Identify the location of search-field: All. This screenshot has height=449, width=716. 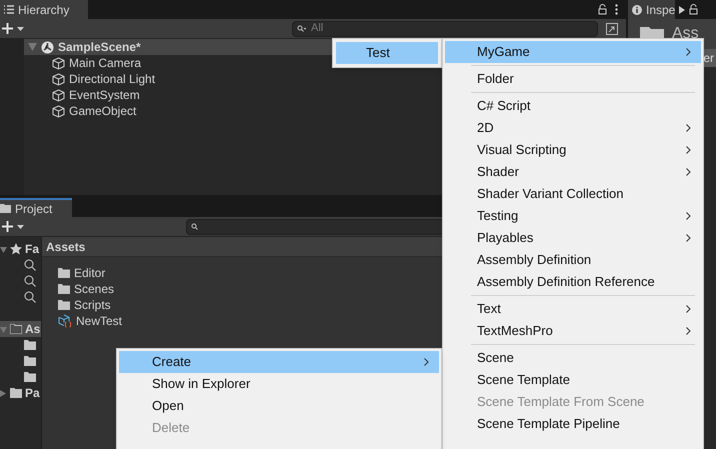
(445, 28).